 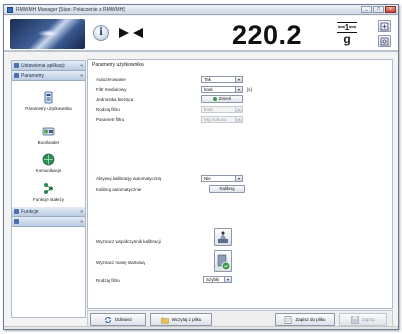 I want to click on status-bar, so click(x=201, y=327).